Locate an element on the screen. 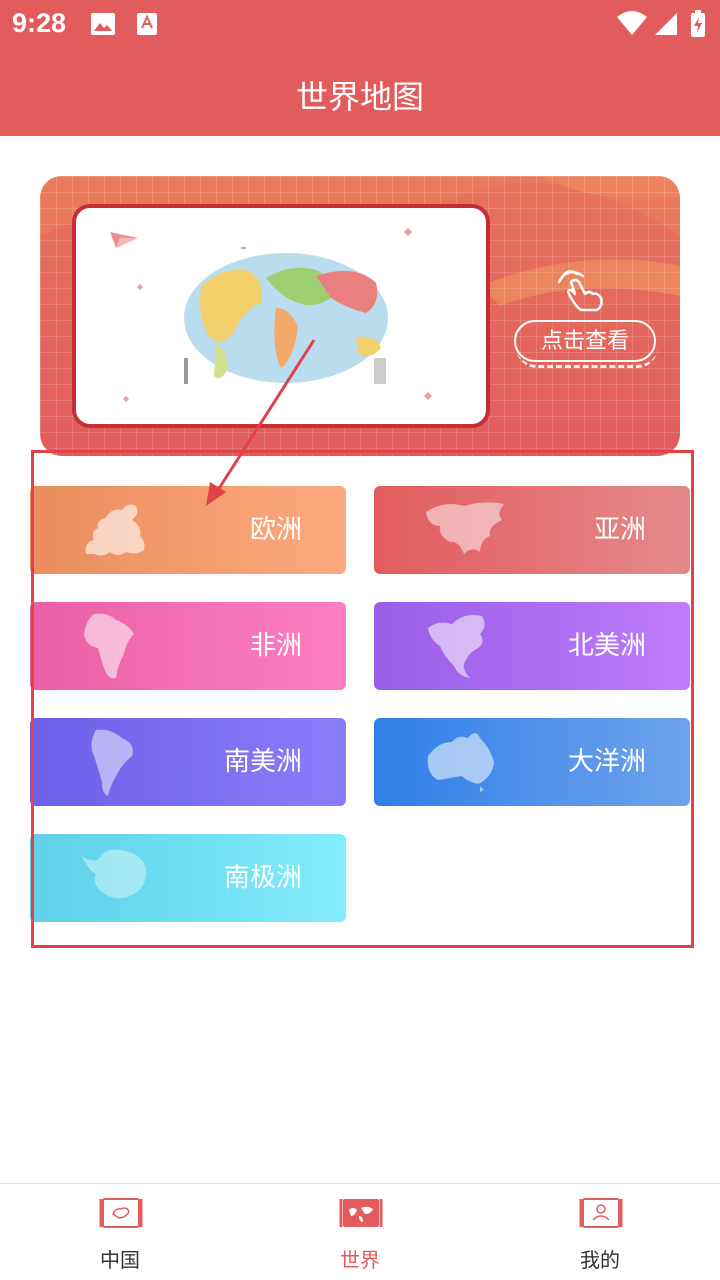 The image size is (720, 1280). nav-tab-world: 世界 is located at coordinates (360, 1232).